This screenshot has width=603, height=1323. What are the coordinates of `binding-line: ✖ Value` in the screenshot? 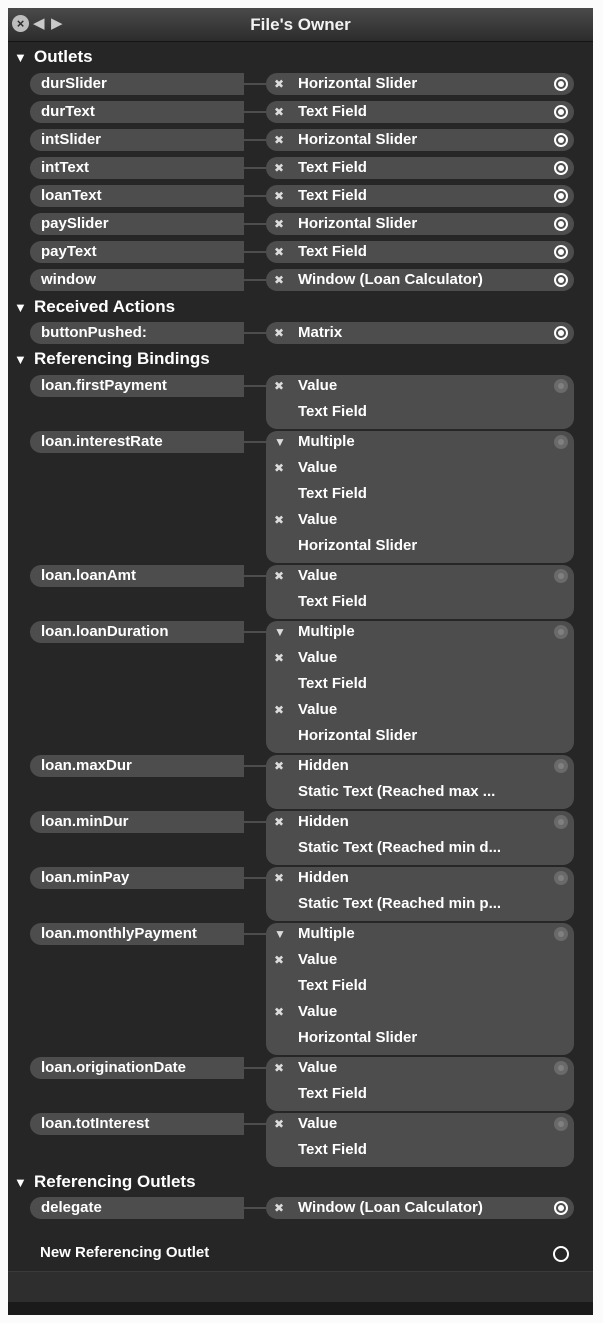 It's located at (305, 468).